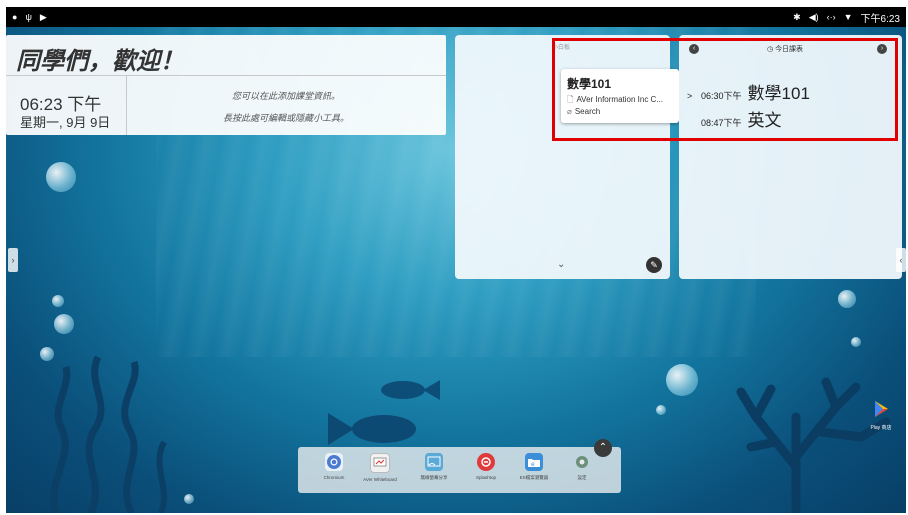 Image resolution: width=908 pixels, height=515 pixels. Describe the element at coordinates (848, 17) in the screenshot. I see `wifi-icon: ▼` at that location.